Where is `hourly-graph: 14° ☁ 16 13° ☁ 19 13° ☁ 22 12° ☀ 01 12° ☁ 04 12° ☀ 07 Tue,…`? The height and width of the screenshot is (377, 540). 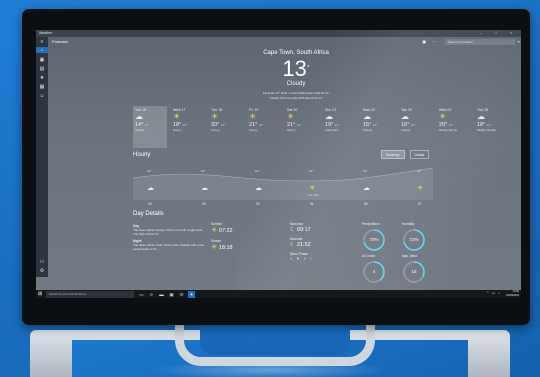
hourly-graph: 14° ☁ 16 13° ☁ 19 13° ☁ 22 12° ☀ 01 12° ☁ 04 12° ☀ 07 Tue,… is located at coordinates (283, 186).